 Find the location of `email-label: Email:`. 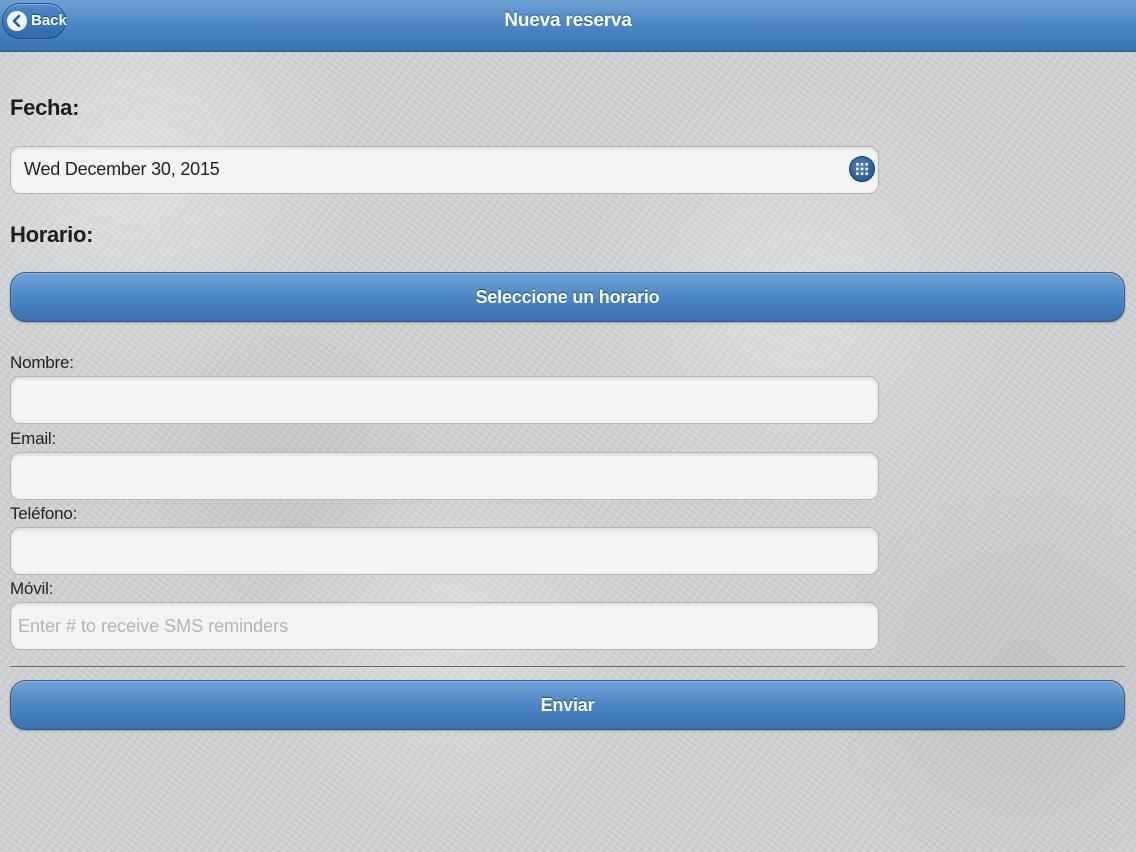

email-label: Email: is located at coordinates (33, 438).